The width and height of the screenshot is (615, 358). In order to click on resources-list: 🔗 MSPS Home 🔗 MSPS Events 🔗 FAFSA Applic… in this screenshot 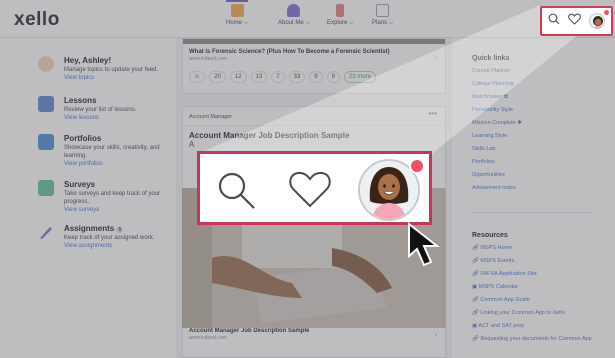, I will do `click(541, 297)`.